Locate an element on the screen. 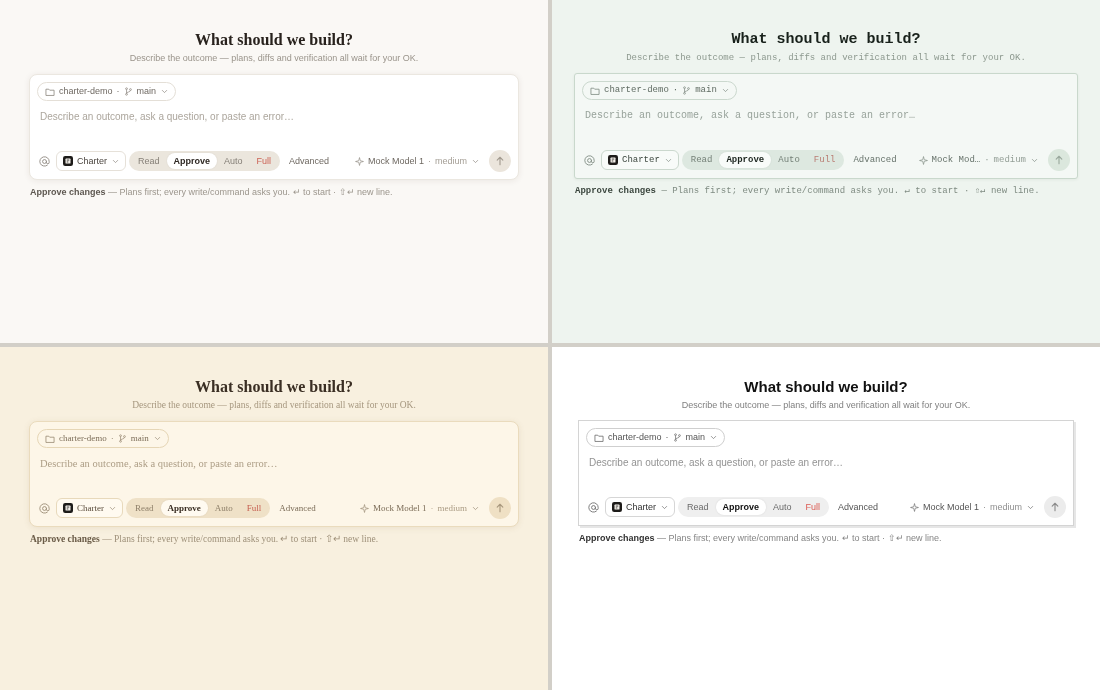  composer-field: charter-demo · main Describe an outcome, ask a question, or paste an error… Charter Read Approve Auto Full Advanced Mock Mod… · medium is located at coordinates (826, 126).